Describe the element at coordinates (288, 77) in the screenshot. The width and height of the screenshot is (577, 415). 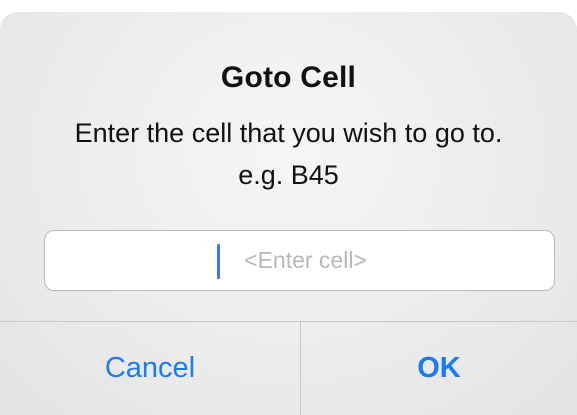
I see `dialog-title: Goto Cell` at that location.